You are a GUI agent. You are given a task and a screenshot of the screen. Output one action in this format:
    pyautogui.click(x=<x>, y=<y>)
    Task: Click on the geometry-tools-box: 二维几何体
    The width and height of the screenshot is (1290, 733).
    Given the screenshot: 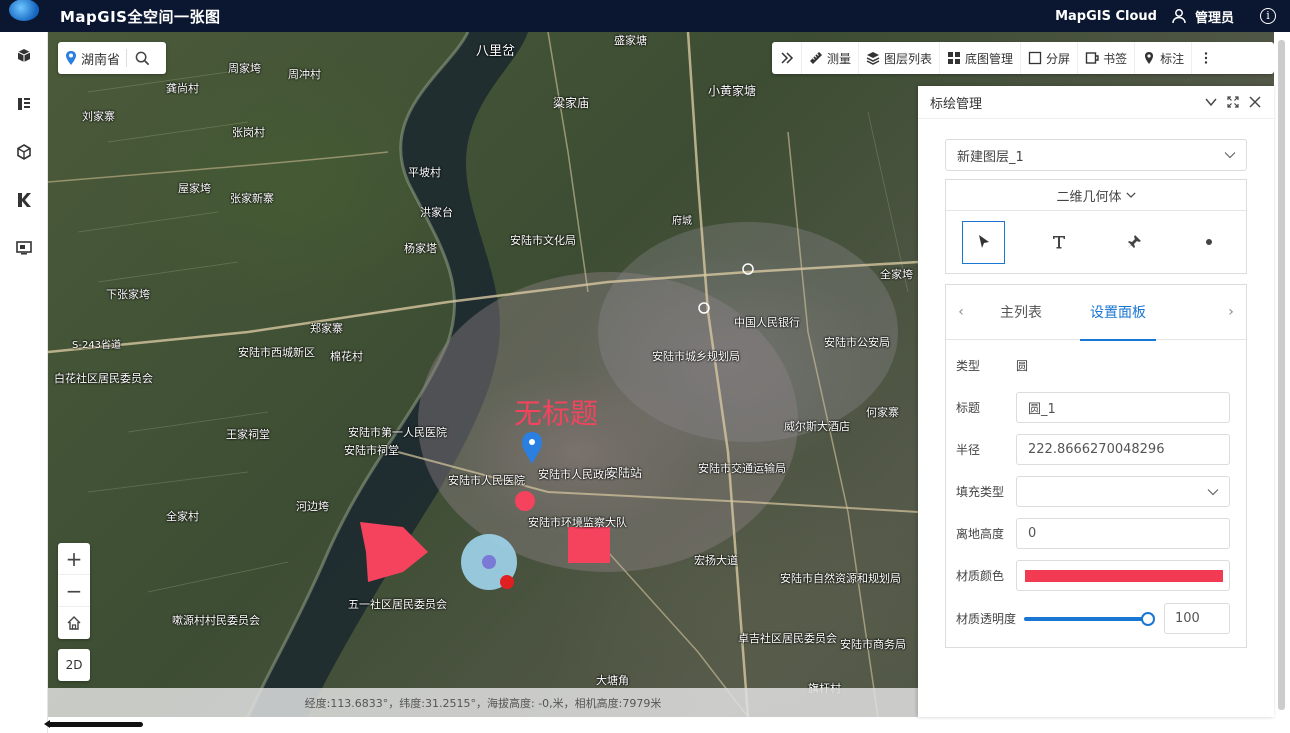 What is the action you would take?
    pyautogui.click(x=1096, y=226)
    